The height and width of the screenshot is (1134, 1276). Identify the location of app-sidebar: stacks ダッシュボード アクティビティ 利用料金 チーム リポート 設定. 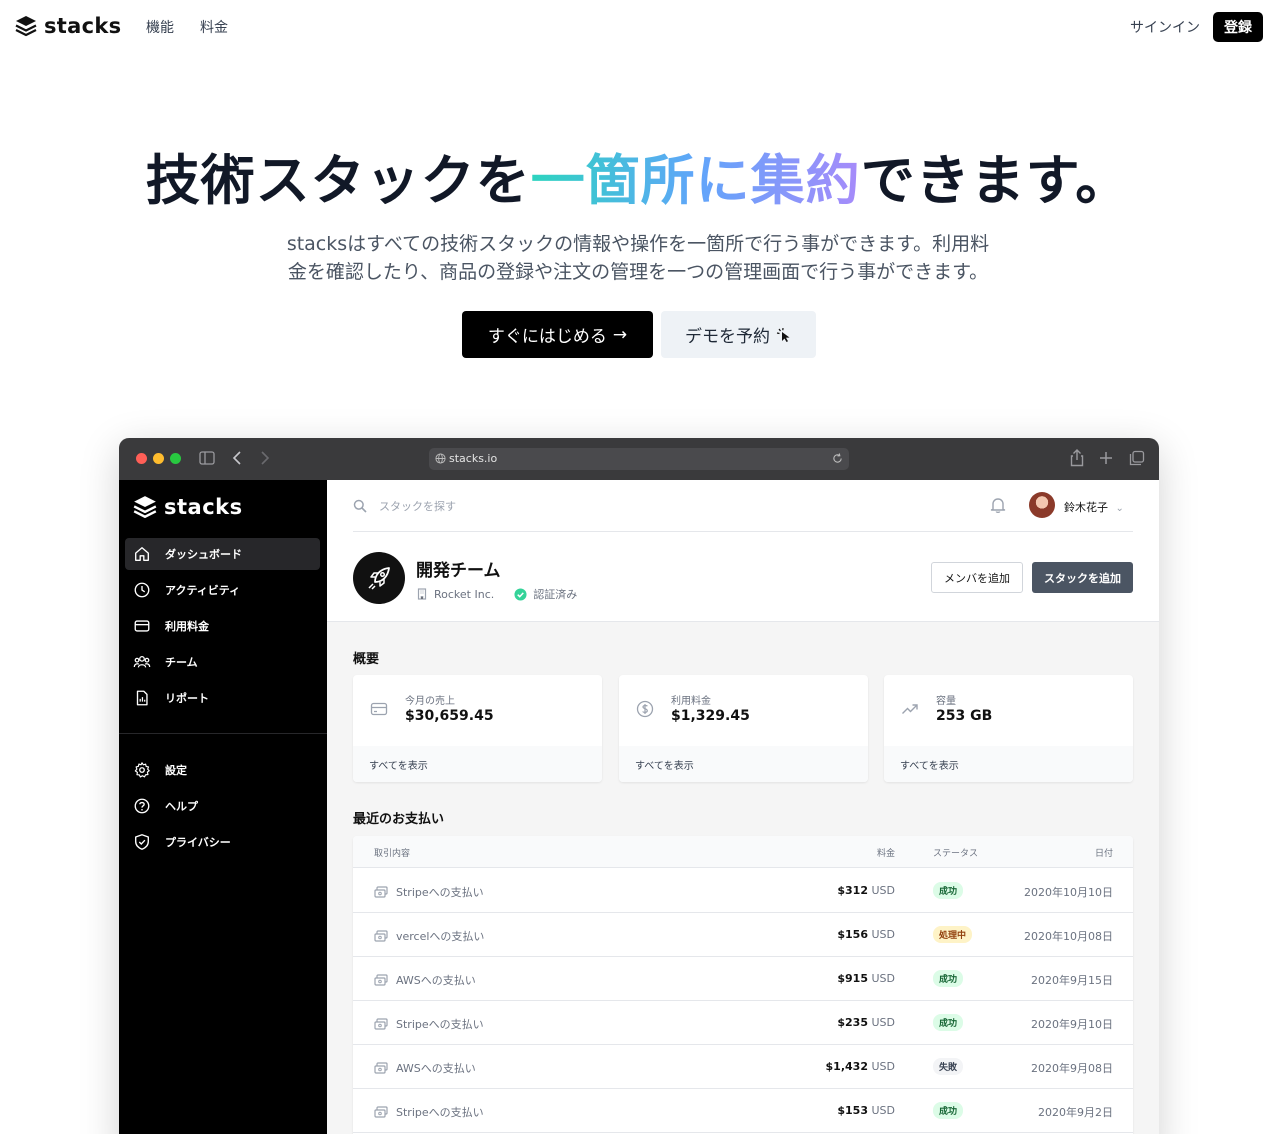
(223, 807).